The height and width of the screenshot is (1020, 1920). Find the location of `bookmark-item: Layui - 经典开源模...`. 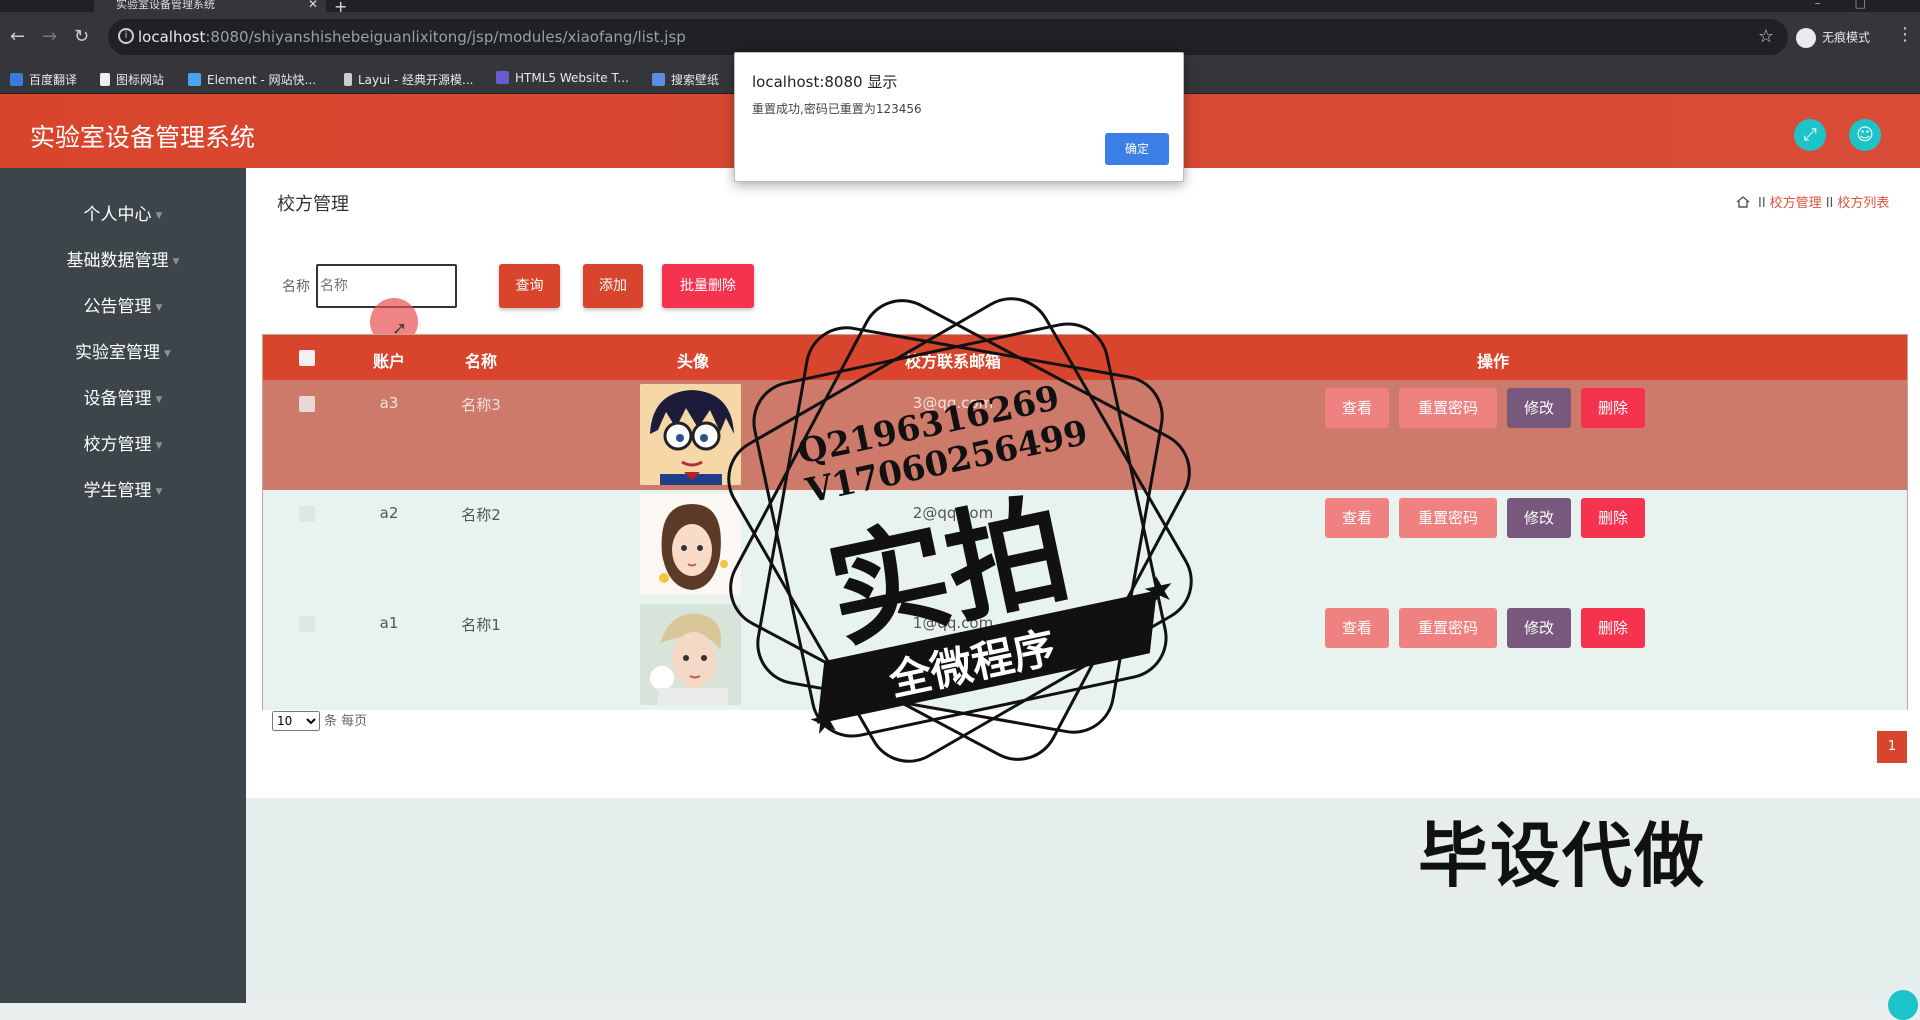

bookmark-item: Layui - 经典开源模... is located at coordinates (408, 79).